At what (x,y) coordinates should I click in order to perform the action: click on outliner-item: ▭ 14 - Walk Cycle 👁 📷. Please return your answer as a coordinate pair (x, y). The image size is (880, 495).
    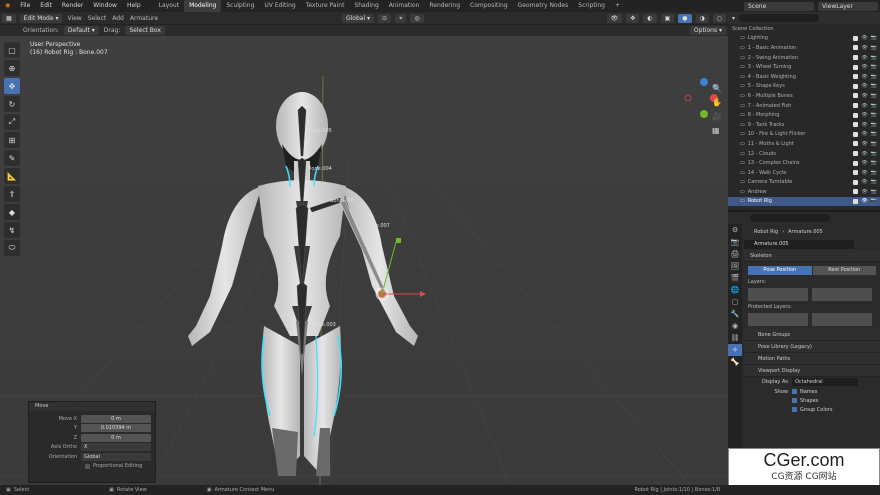
    Looking at the image, I should click on (804, 173).